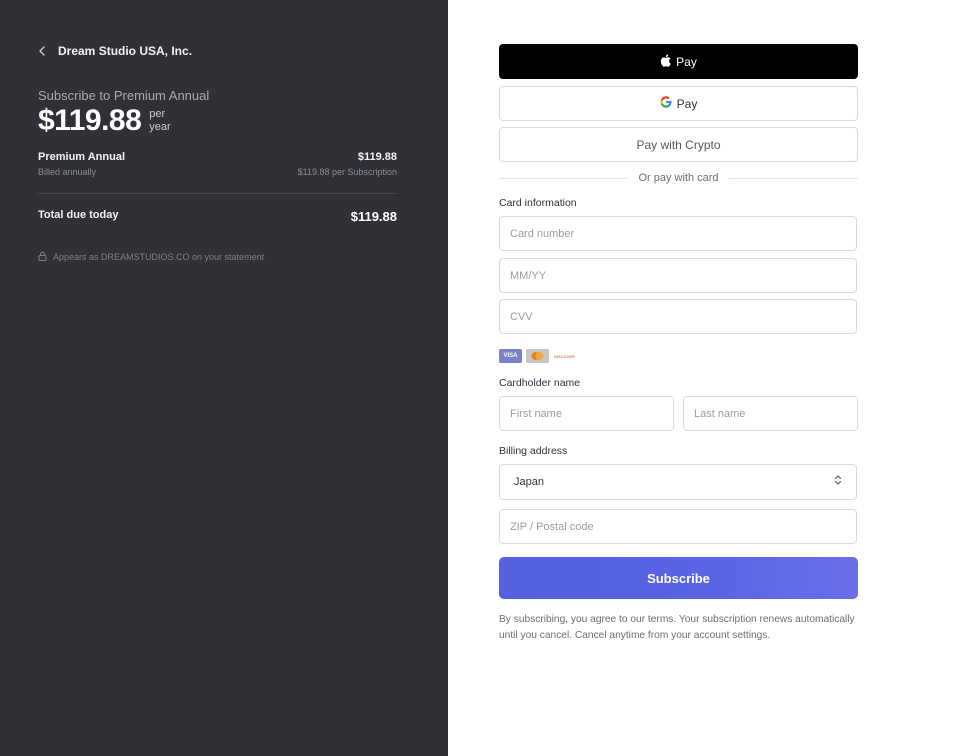  What do you see at coordinates (665, 61) in the screenshot?
I see `apple-icon` at bounding box center [665, 61].